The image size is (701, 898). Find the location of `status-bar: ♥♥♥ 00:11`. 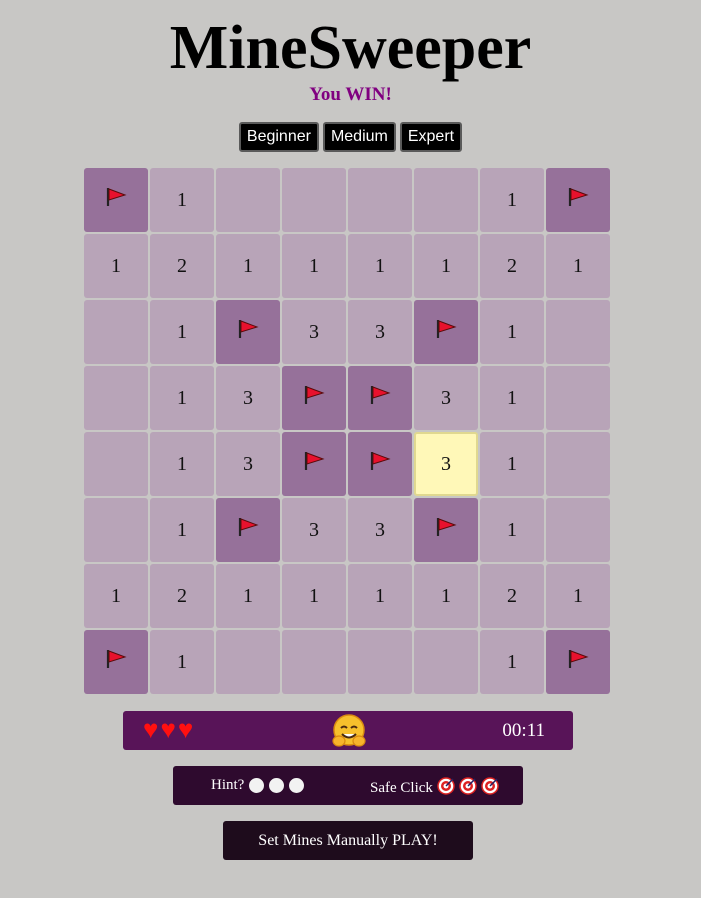

status-bar: ♥♥♥ 00:11 is located at coordinates (348, 730).